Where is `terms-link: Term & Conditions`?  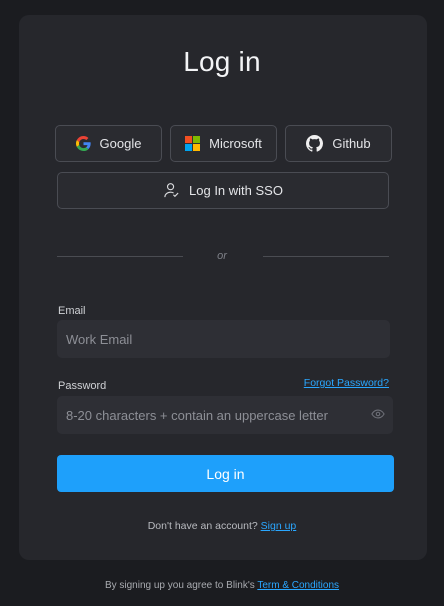 terms-link: Term & Conditions is located at coordinates (298, 585).